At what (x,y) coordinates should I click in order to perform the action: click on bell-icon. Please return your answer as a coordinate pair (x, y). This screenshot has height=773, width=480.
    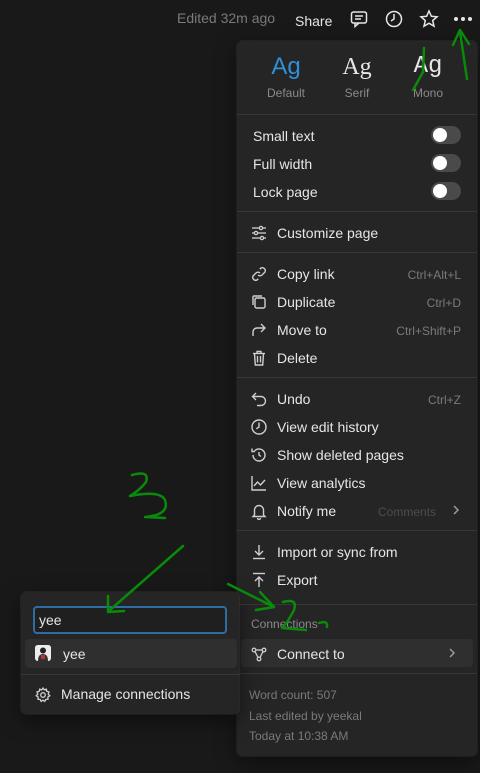
    Looking at the image, I should click on (259, 511).